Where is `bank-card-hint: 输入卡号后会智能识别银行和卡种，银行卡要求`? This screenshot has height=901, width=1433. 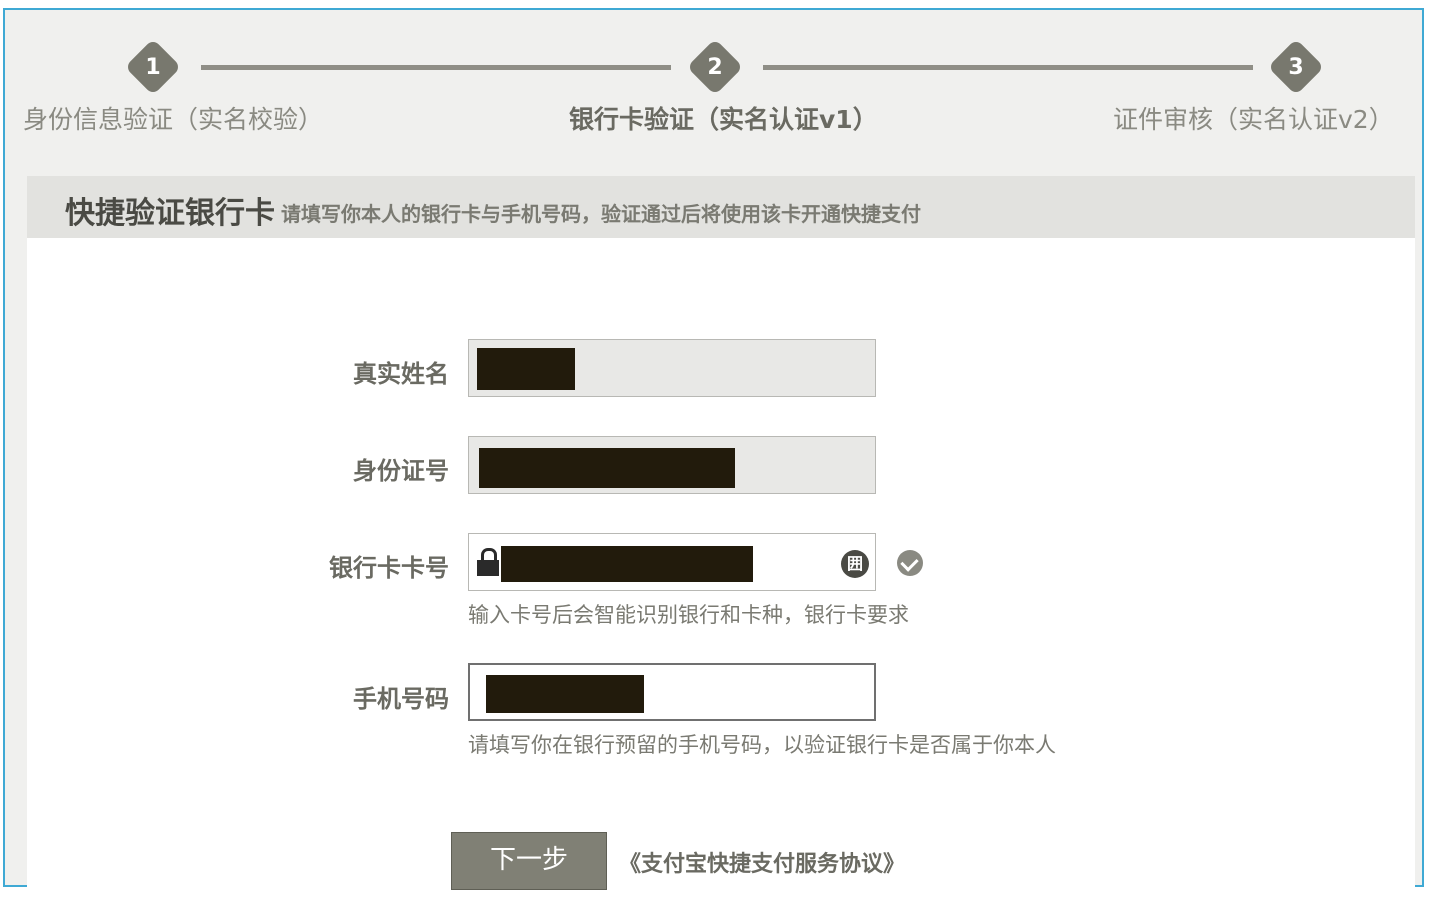
bank-card-hint: 输入卡号后会智能识别银行和卡种，银行卡要求 is located at coordinates (688, 615).